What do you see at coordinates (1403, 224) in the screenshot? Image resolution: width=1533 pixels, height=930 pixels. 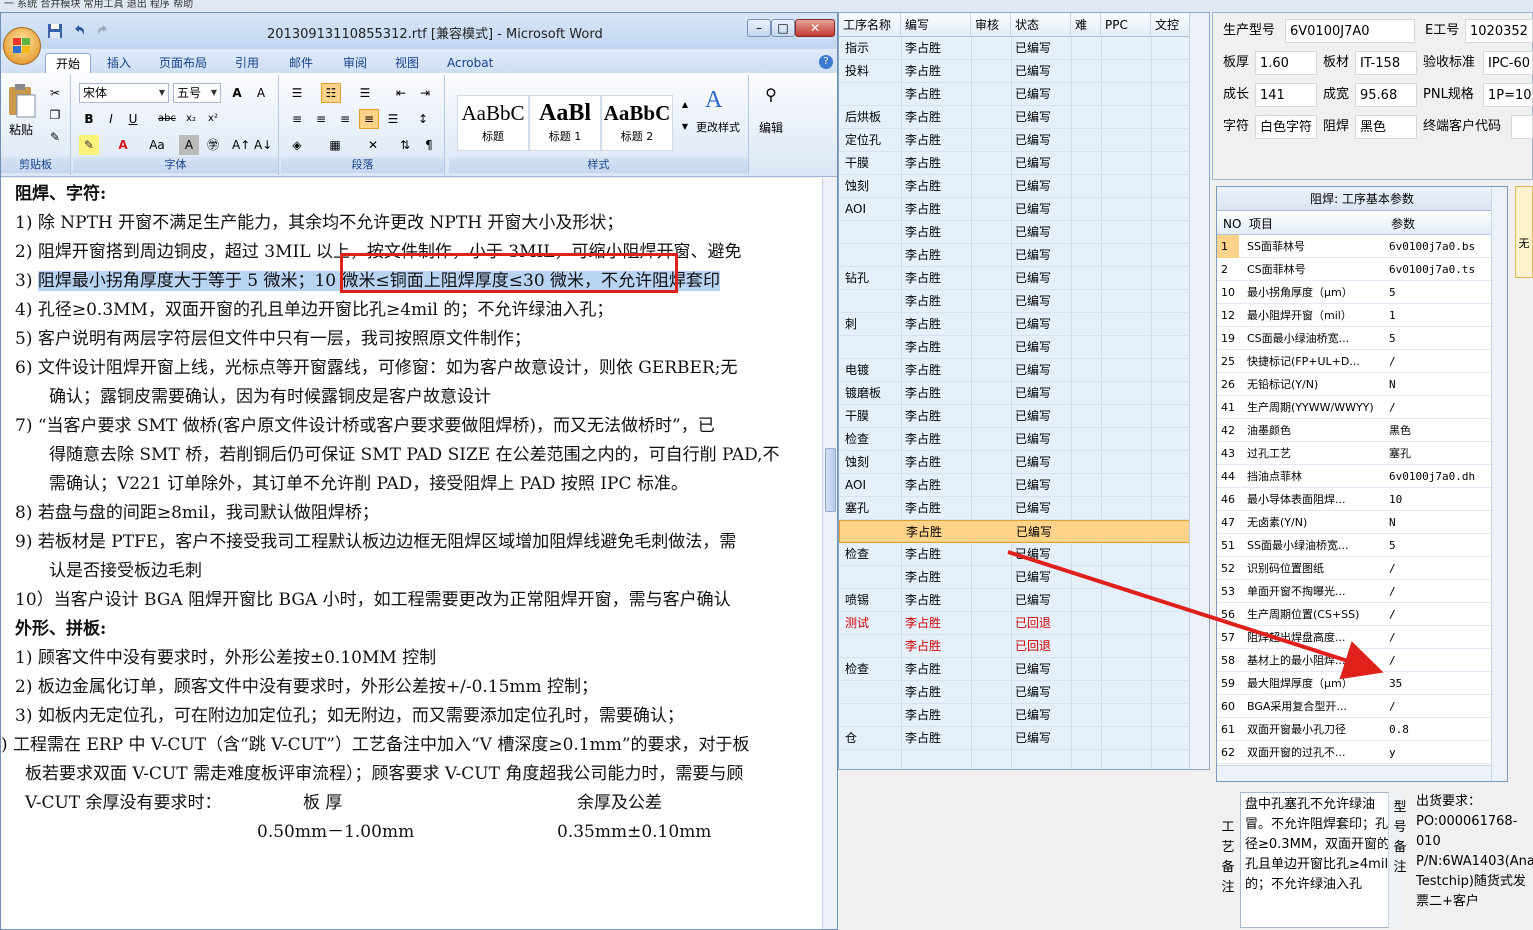 I see `params-col-param: 参数` at bounding box center [1403, 224].